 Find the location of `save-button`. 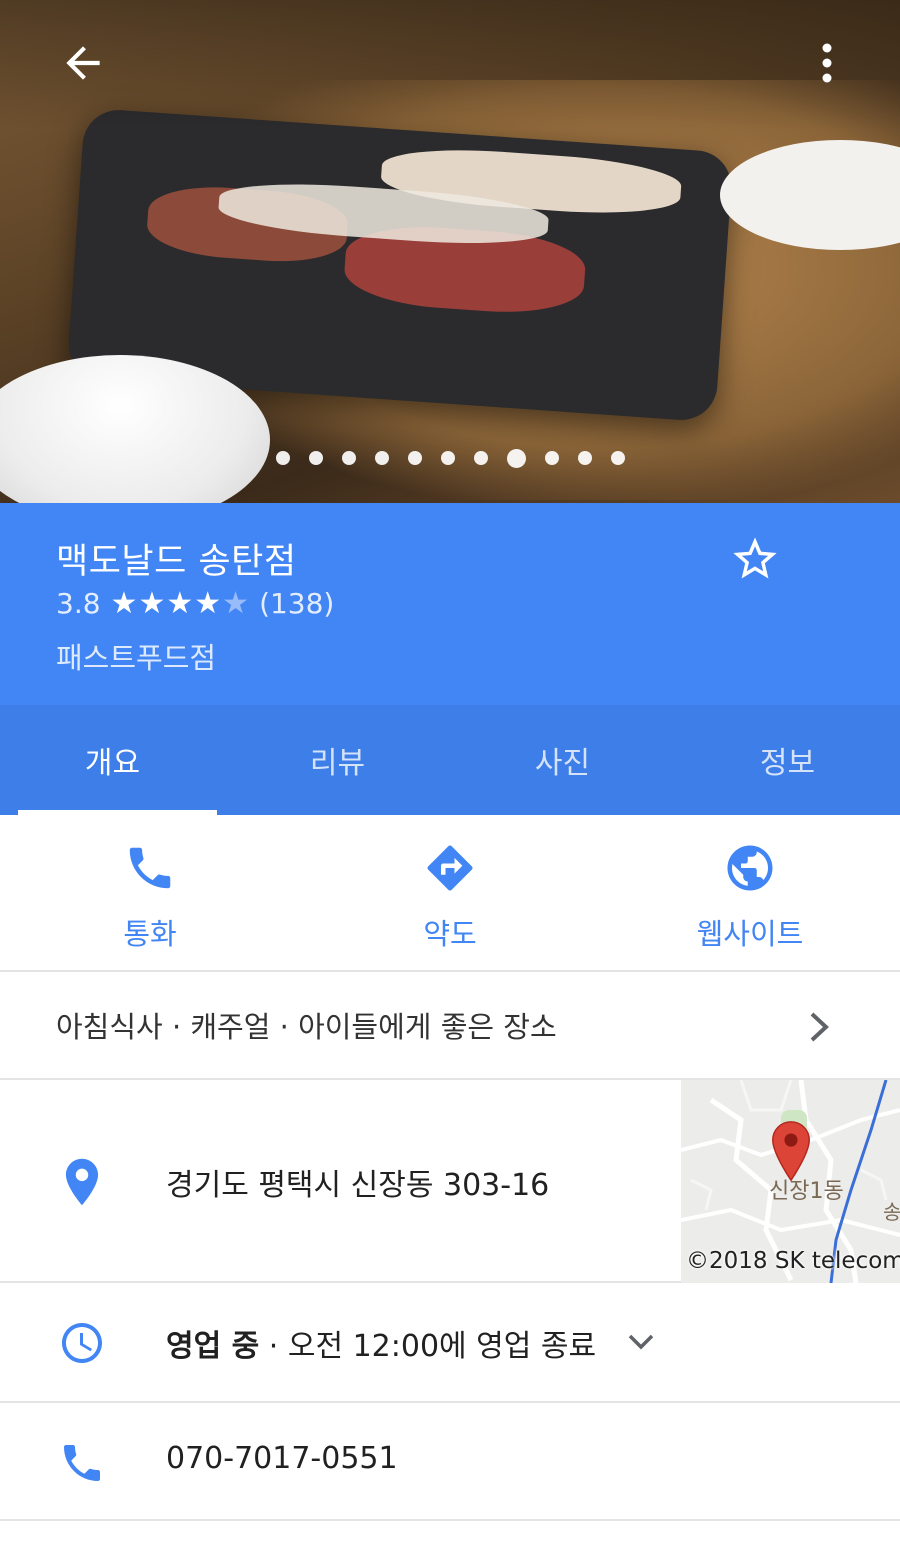

save-button is located at coordinates (755, 559).